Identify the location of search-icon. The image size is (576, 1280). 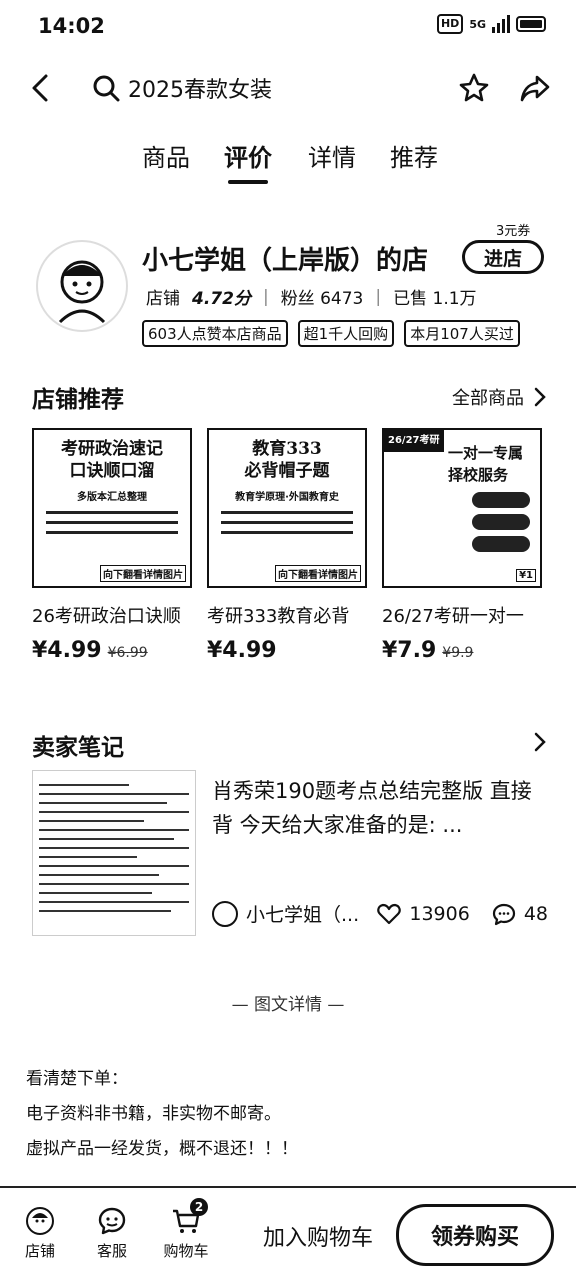
(106, 88).